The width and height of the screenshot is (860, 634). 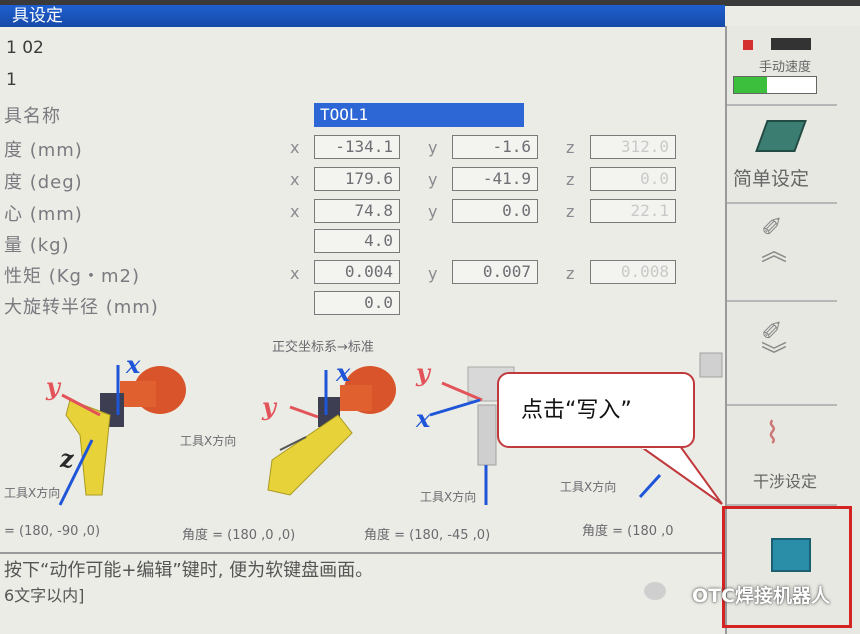 What do you see at coordinates (774, 240) in the screenshot?
I see `page-up-icon: ✐ ︽` at bounding box center [774, 240].